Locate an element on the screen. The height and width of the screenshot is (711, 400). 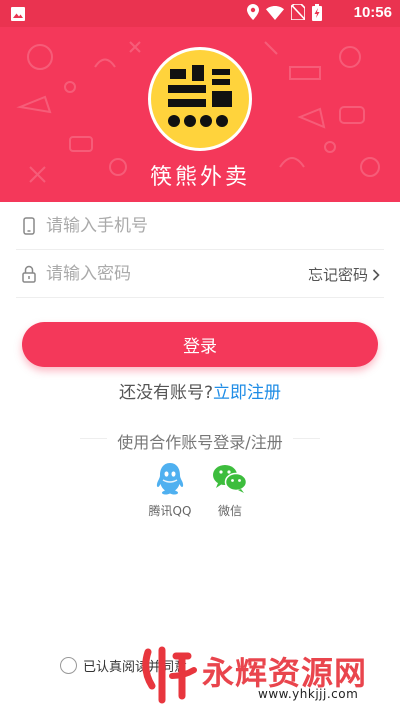
social-login-title: 使用合作账号登录/注册 is located at coordinates (200, 441).